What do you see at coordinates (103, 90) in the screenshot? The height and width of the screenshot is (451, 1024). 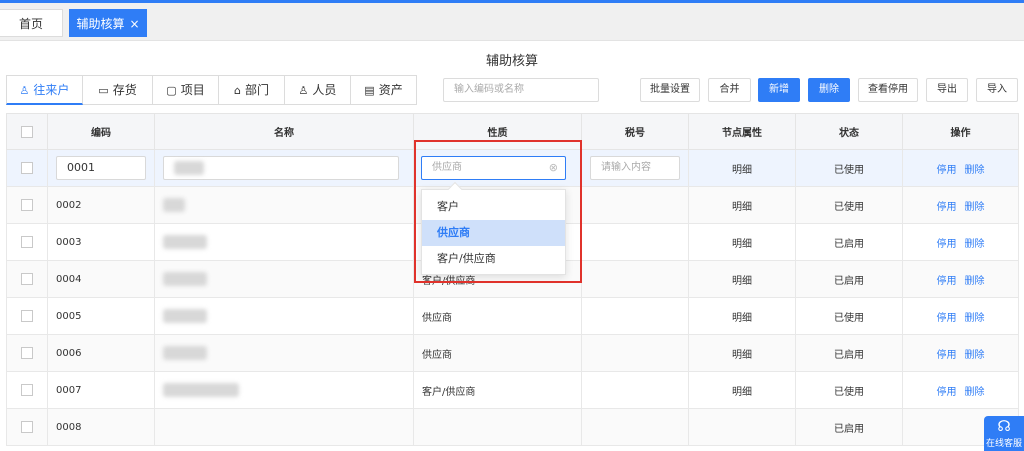 I see `inventory-icon: ▭` at bounding box center [103, 90].